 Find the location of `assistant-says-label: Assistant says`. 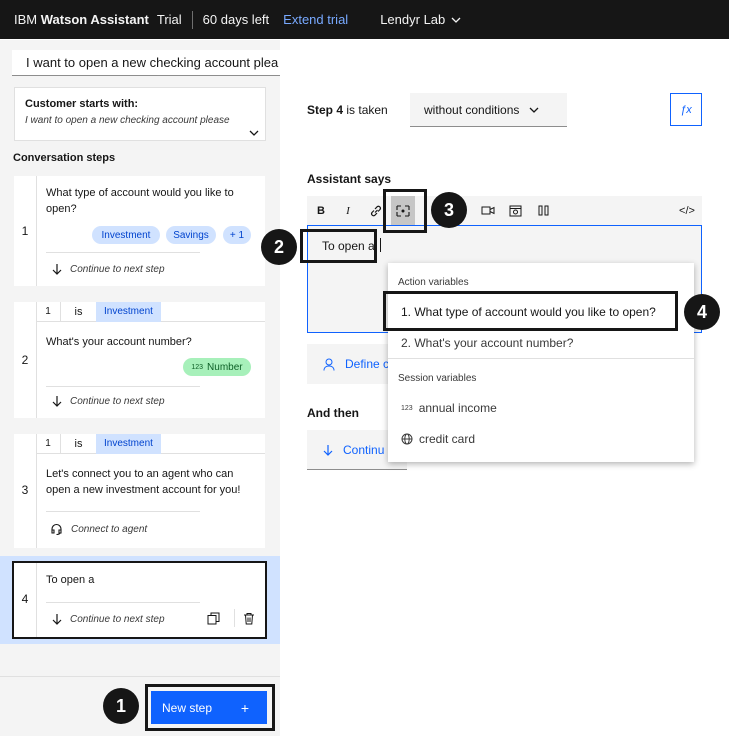

assistant-says-label: Assistant says is located at coordinates (349, 179).